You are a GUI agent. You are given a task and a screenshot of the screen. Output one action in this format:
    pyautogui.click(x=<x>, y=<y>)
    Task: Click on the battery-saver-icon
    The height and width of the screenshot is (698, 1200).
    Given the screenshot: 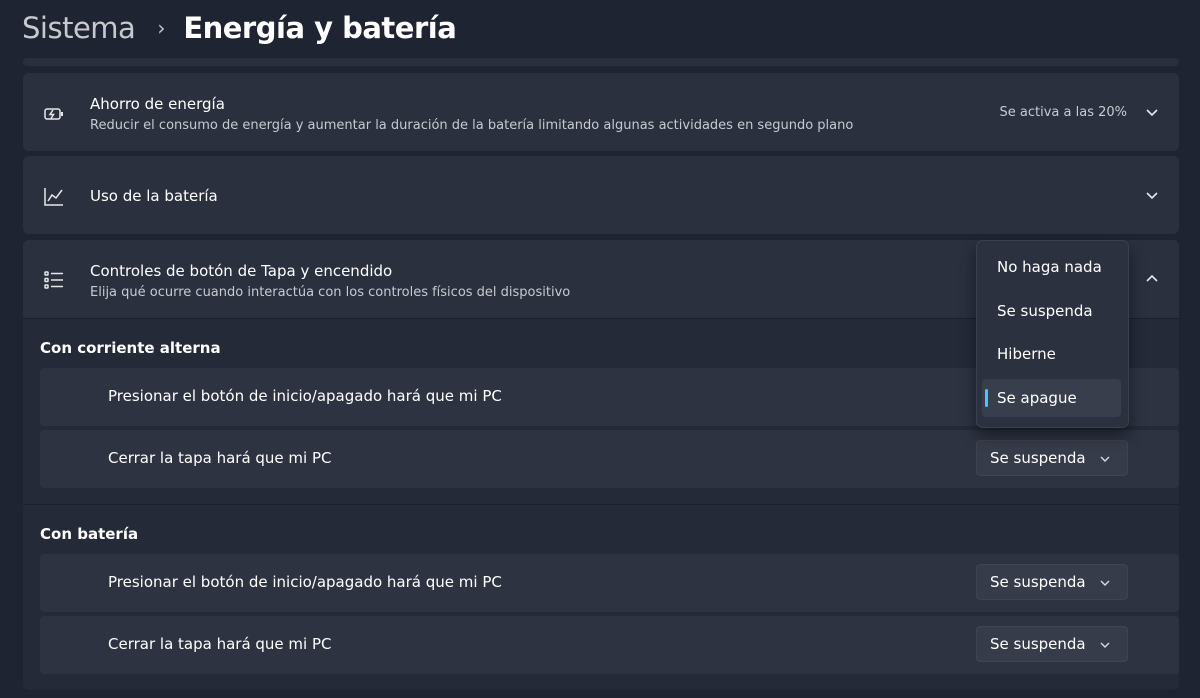 What is the action you would take?
    pyautogui.click(x=54, y=114)
    